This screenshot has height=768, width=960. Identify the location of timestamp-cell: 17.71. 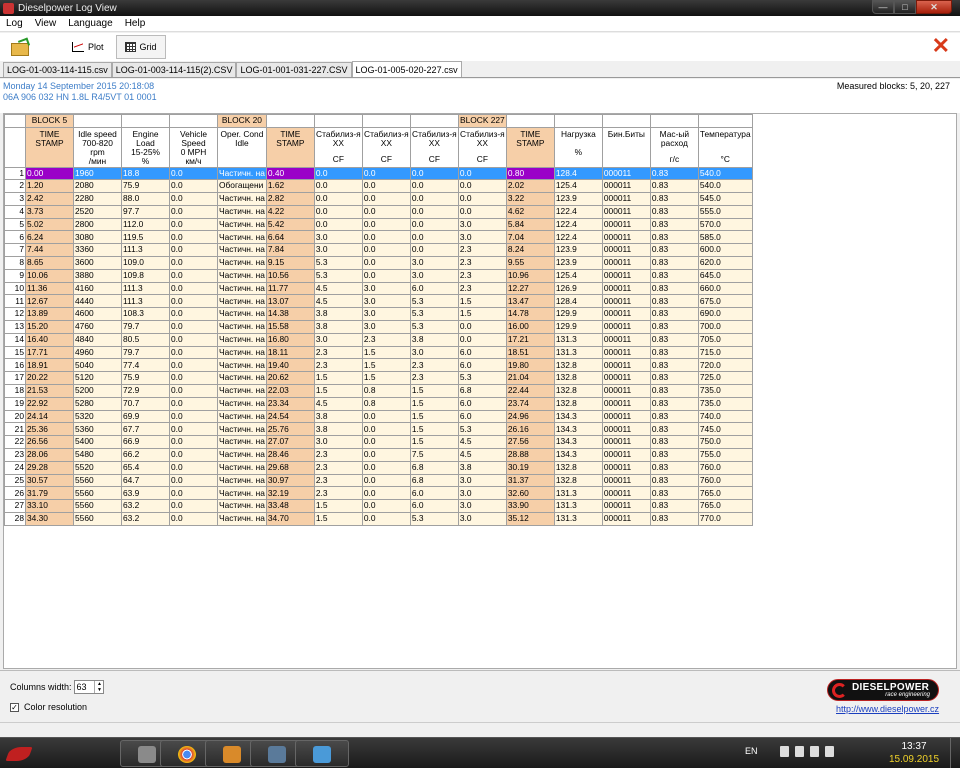
(49, 352).